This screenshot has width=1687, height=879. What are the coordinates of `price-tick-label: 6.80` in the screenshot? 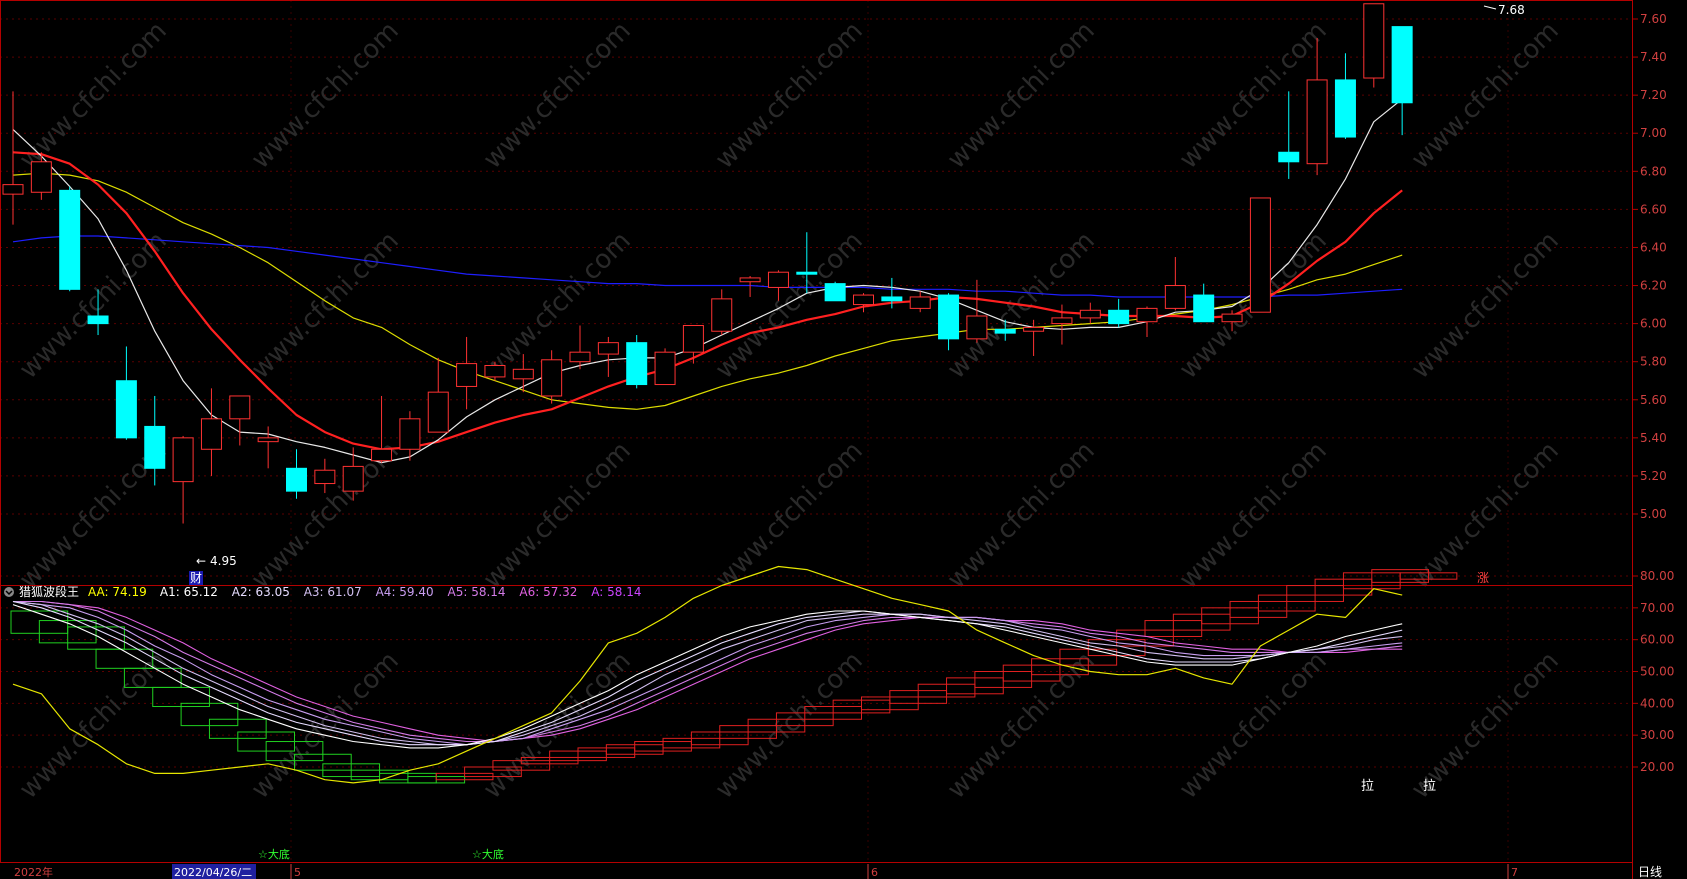 It's located at (1653, 171).